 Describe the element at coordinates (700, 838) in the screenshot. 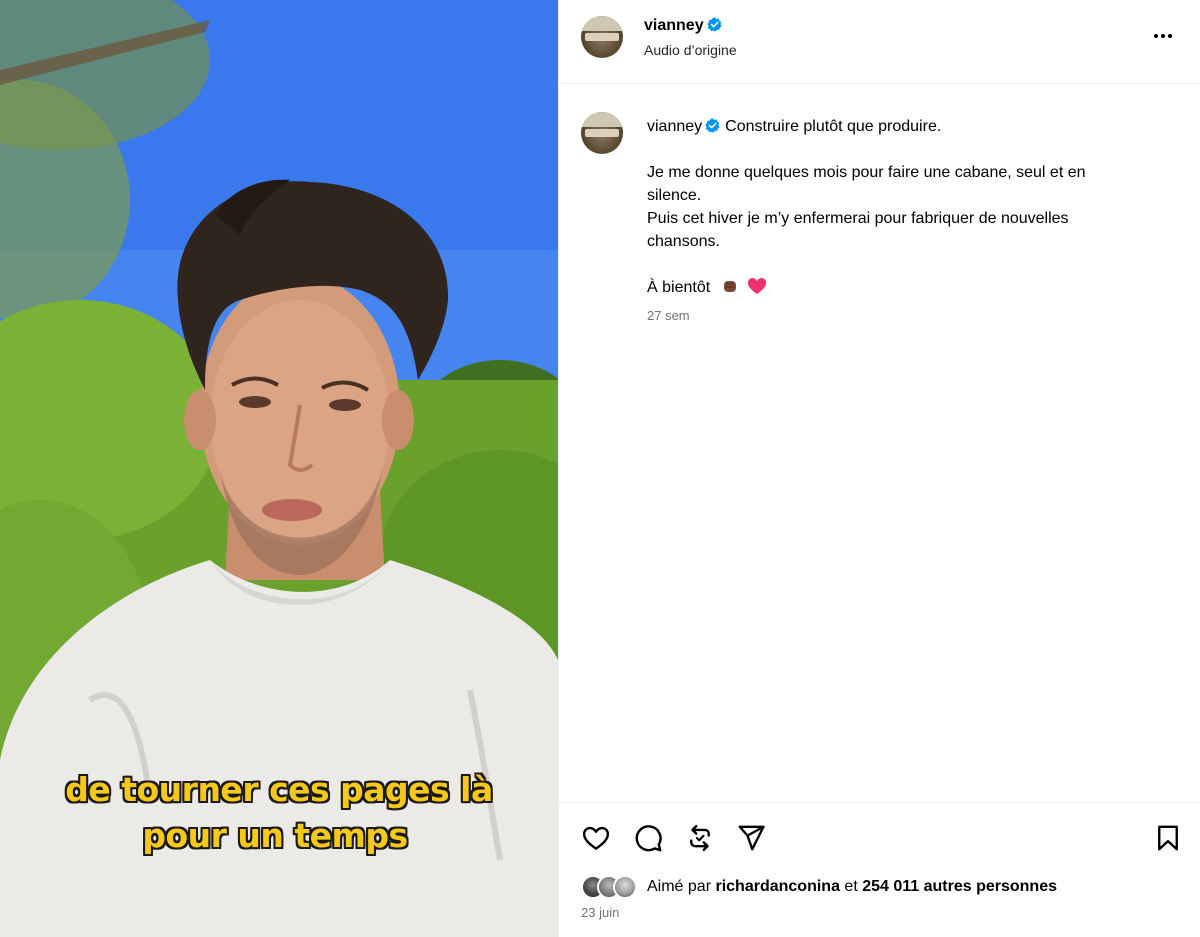

I see `repost-icon` at that location.